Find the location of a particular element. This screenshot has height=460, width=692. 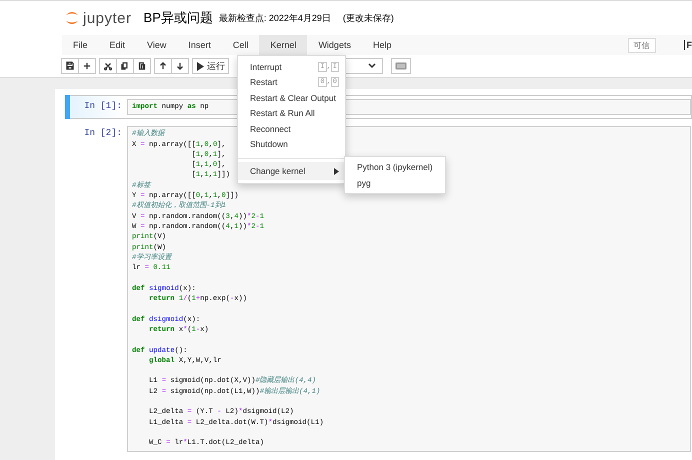

run-button: 运行 is located at coordinates (210, 66).